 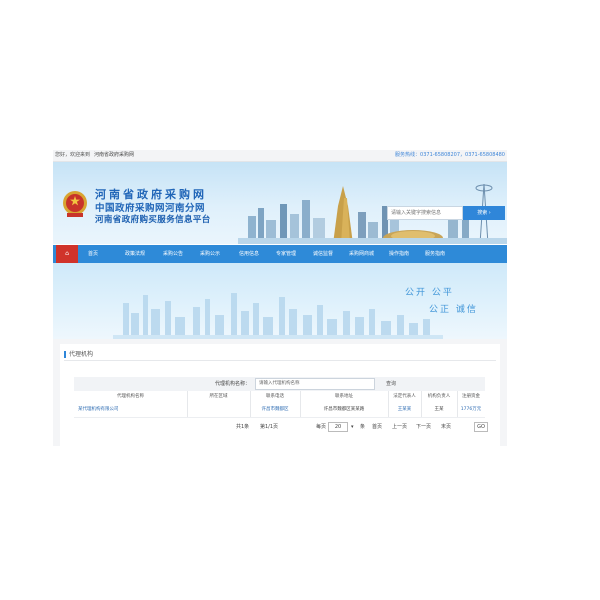 What do you see at coordinates (423, 427) in the screenshot?
I see `pager-next-button: 下一页` at bounding box center [423, 427].